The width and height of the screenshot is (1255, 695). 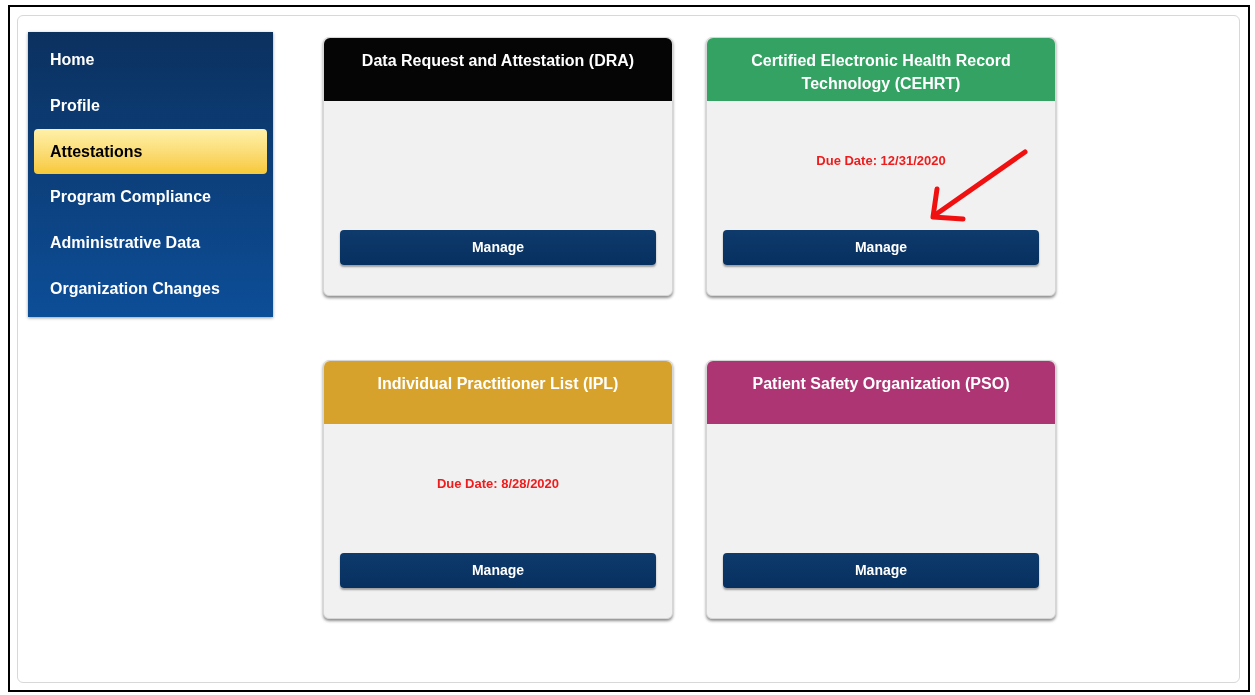 What do you see at coordinates (150, 289) in the screenshot?
I see `sidebar-item: Organization Changes` at bounding box center [150, 289].